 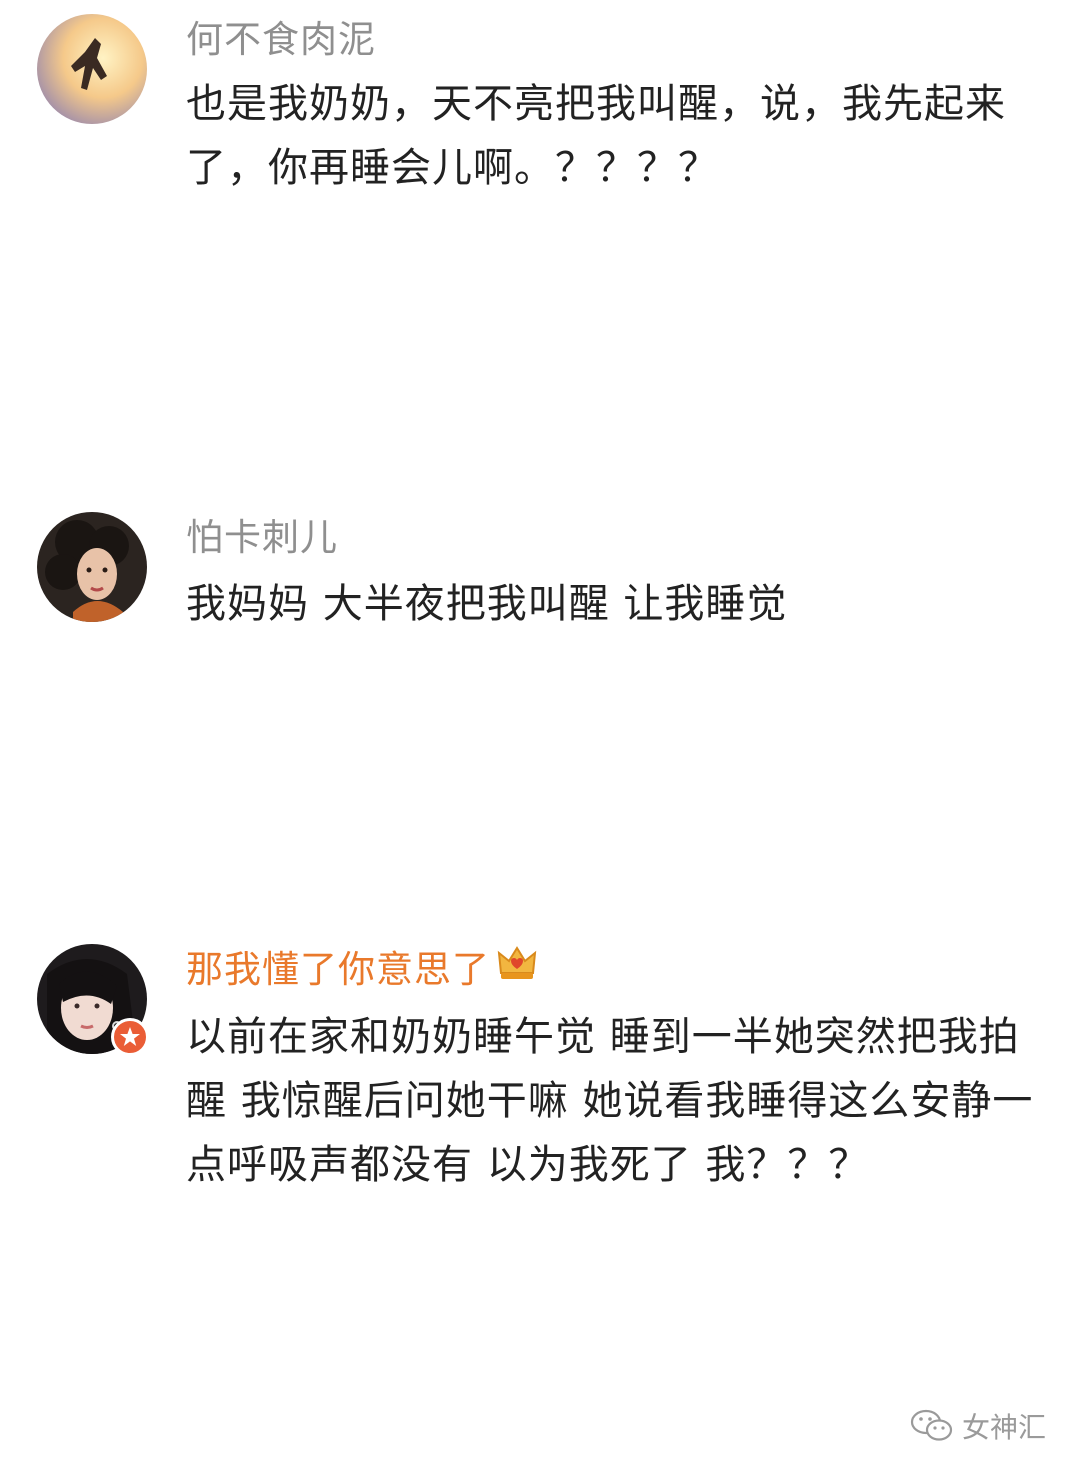 I want to click on username: 怕卡刺儿, so click(x=262, y=538).